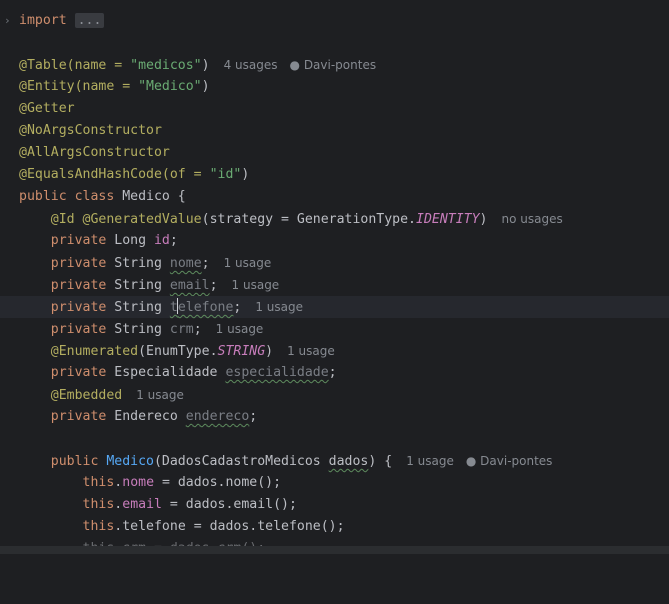 This screenshot has height=604, width=669. I want to click on string-literal: "medicos", so click(166, 65).